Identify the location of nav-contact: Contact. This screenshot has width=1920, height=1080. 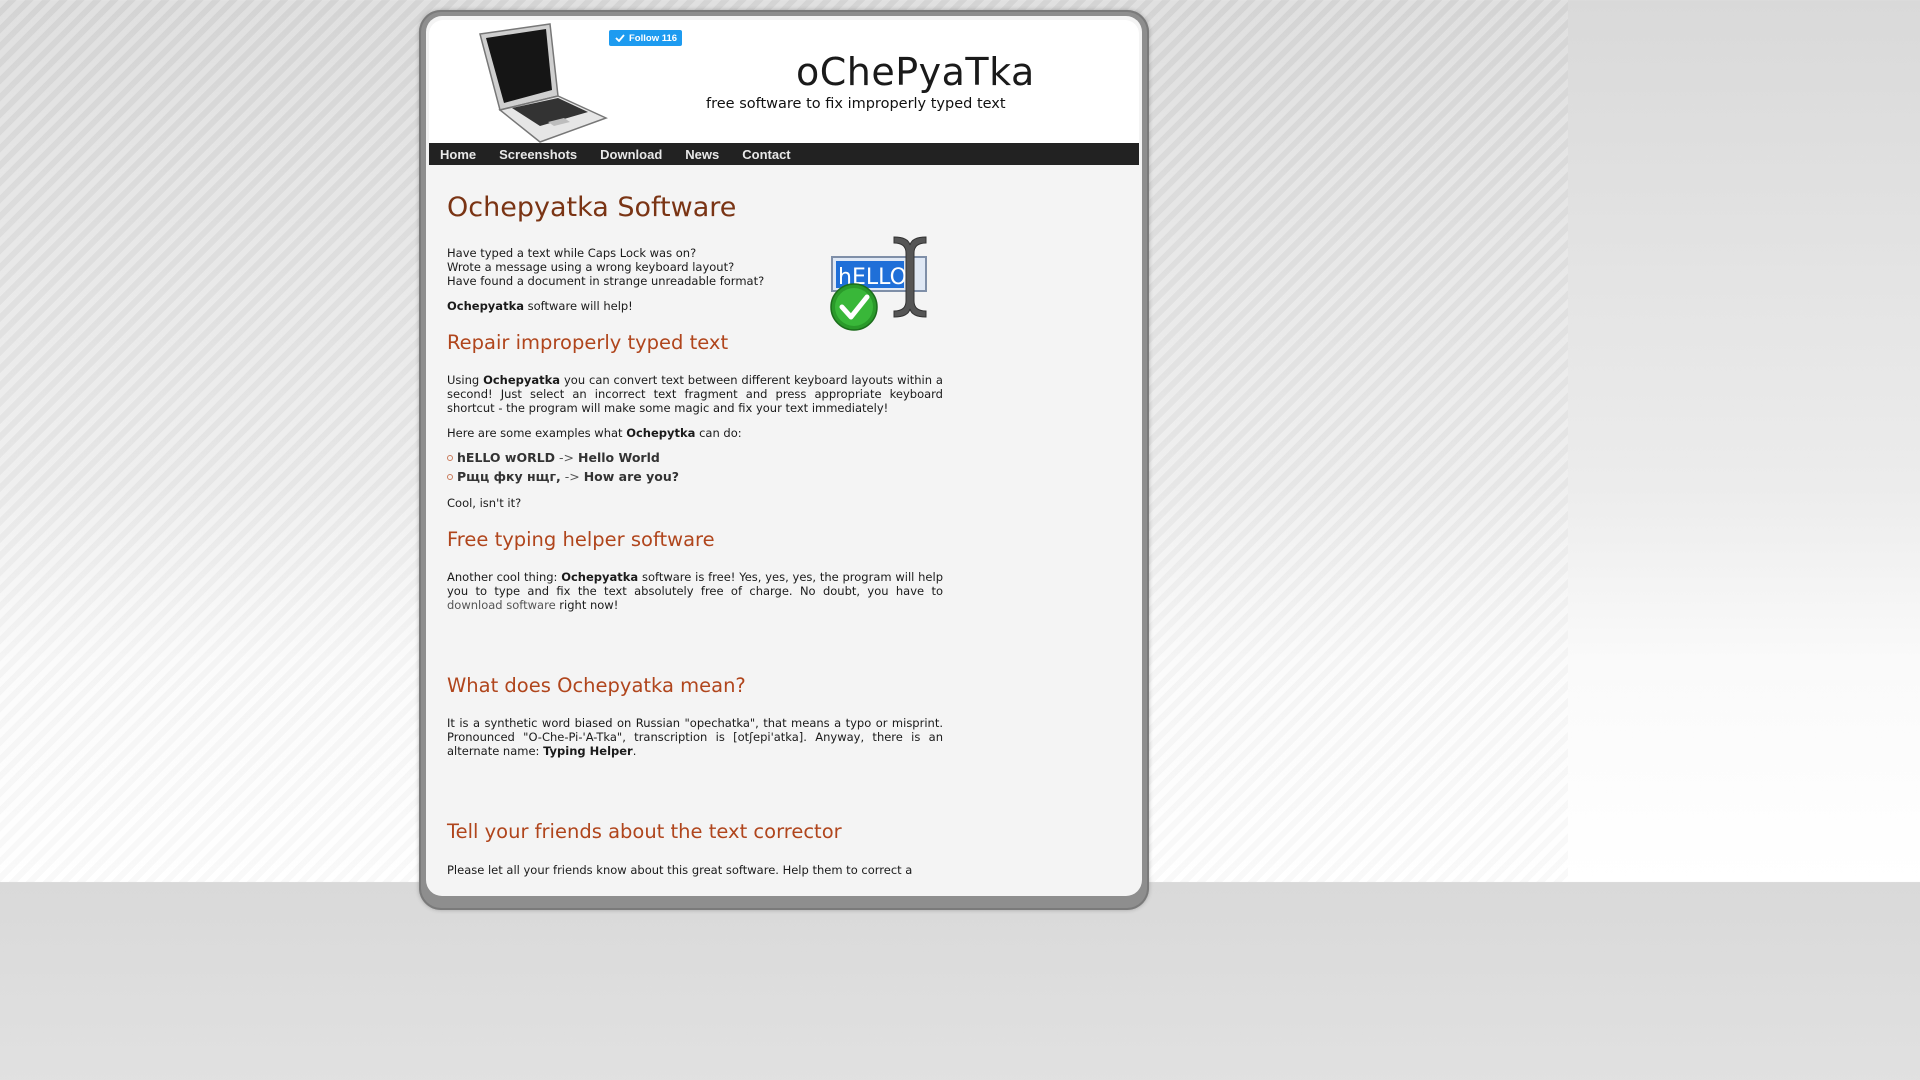
(766, 154).